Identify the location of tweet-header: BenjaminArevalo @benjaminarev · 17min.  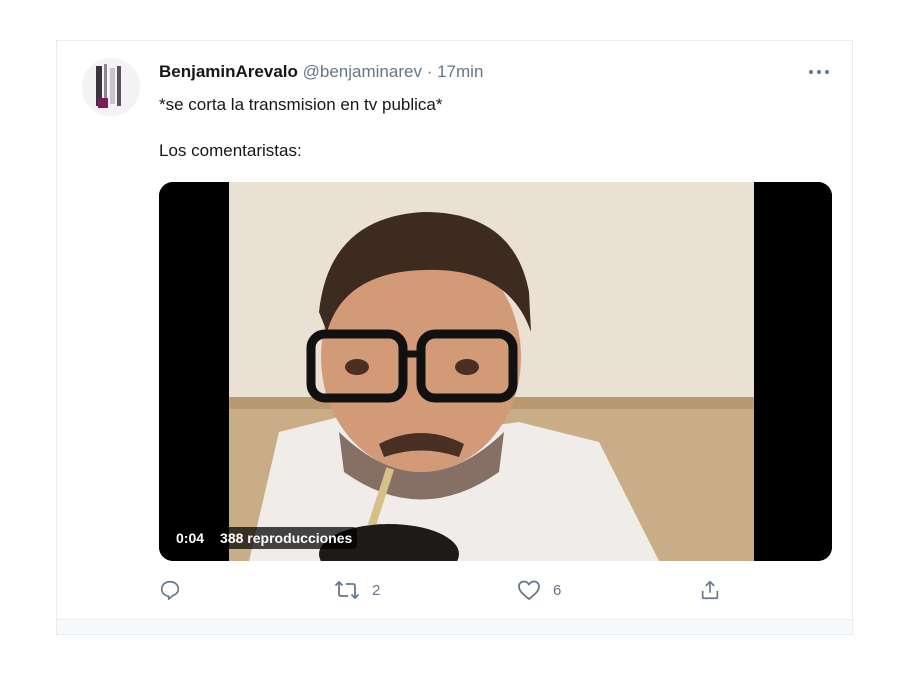
(321, 72).